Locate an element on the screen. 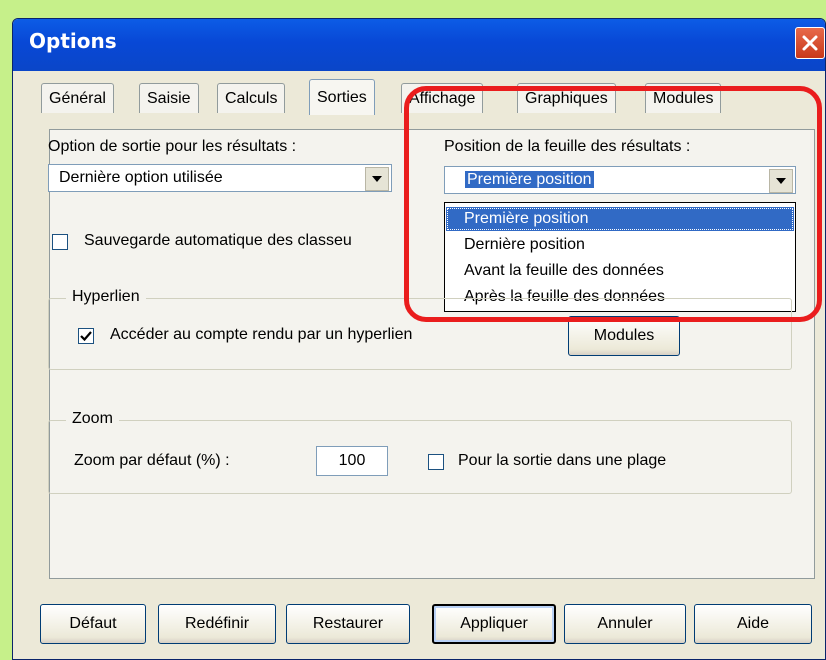  tab-sorties: Sorties is located at coordinates (342, 97).